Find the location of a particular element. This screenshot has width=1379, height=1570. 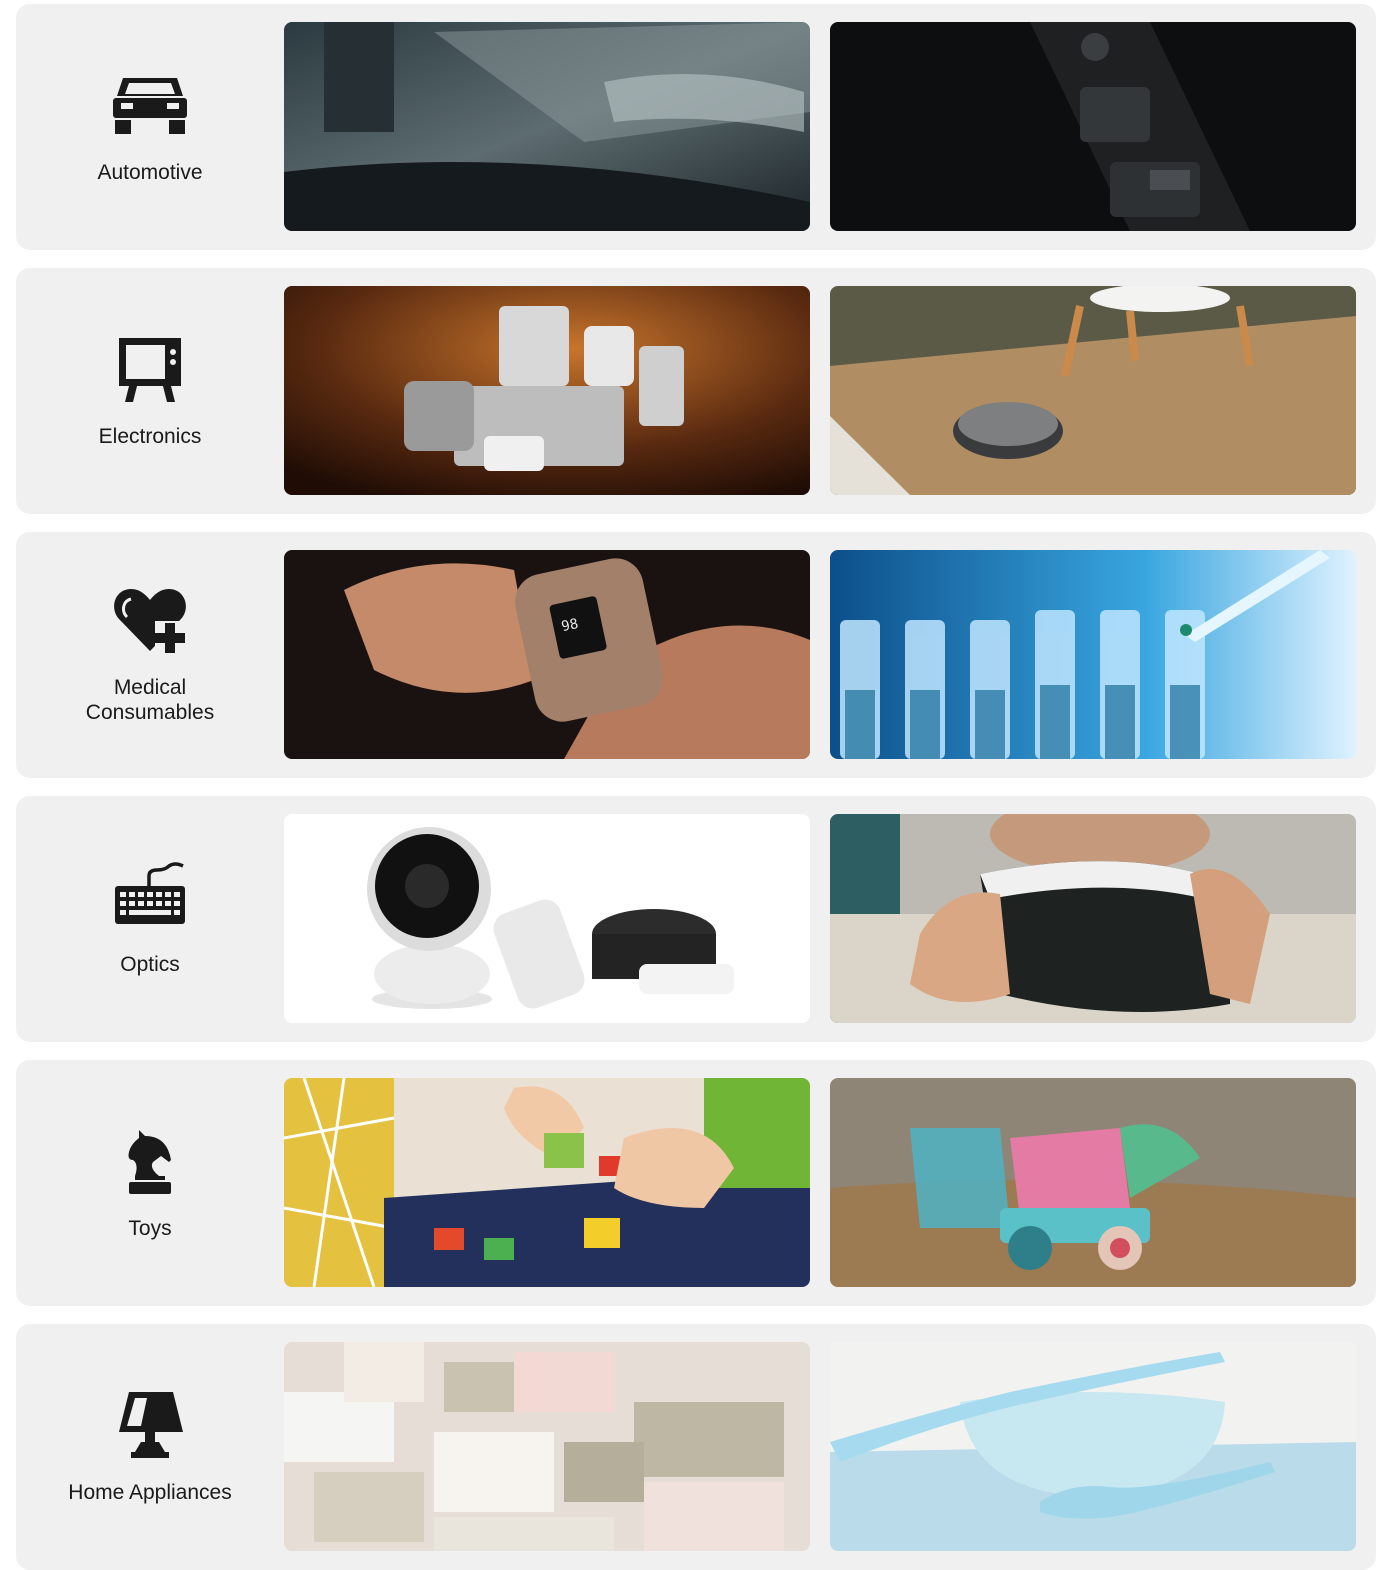

car-icon is located at coordinates (150, 106).